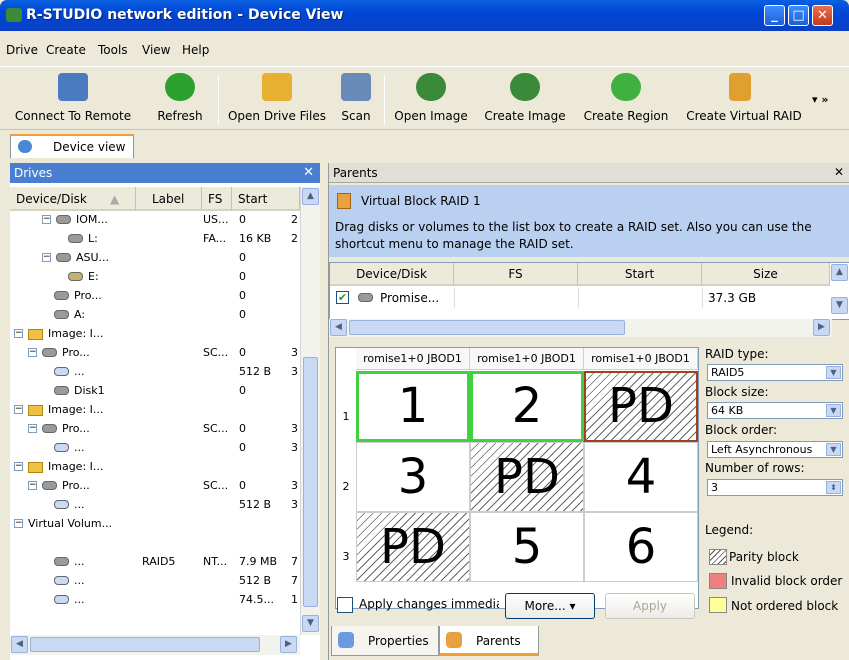  I want to click on table-row: A: 0, so click(155, 315).